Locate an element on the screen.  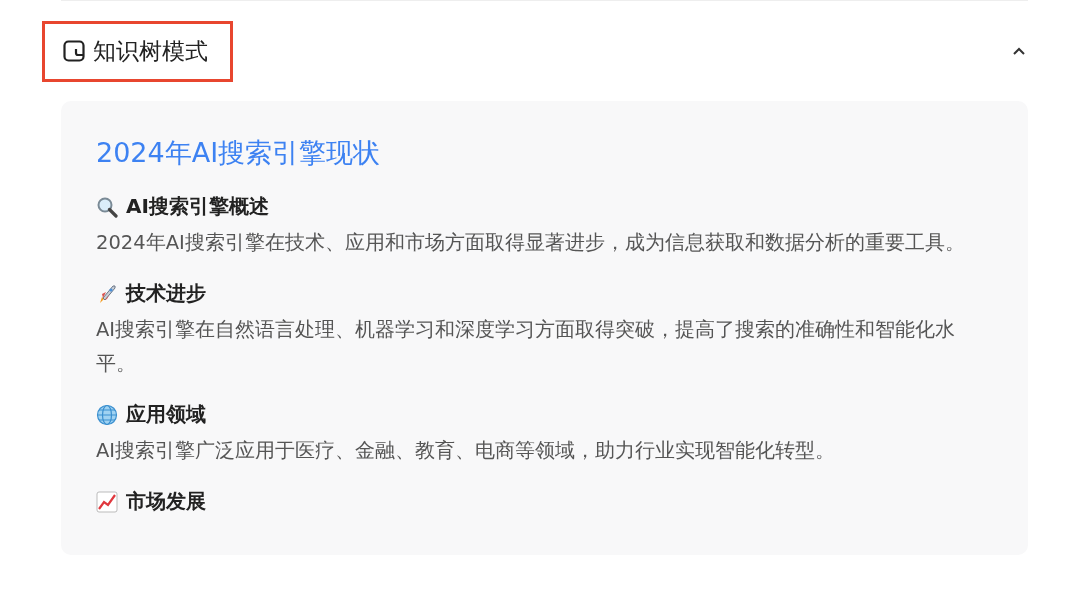
chevron-icon is located at coordinates (1019, 51).